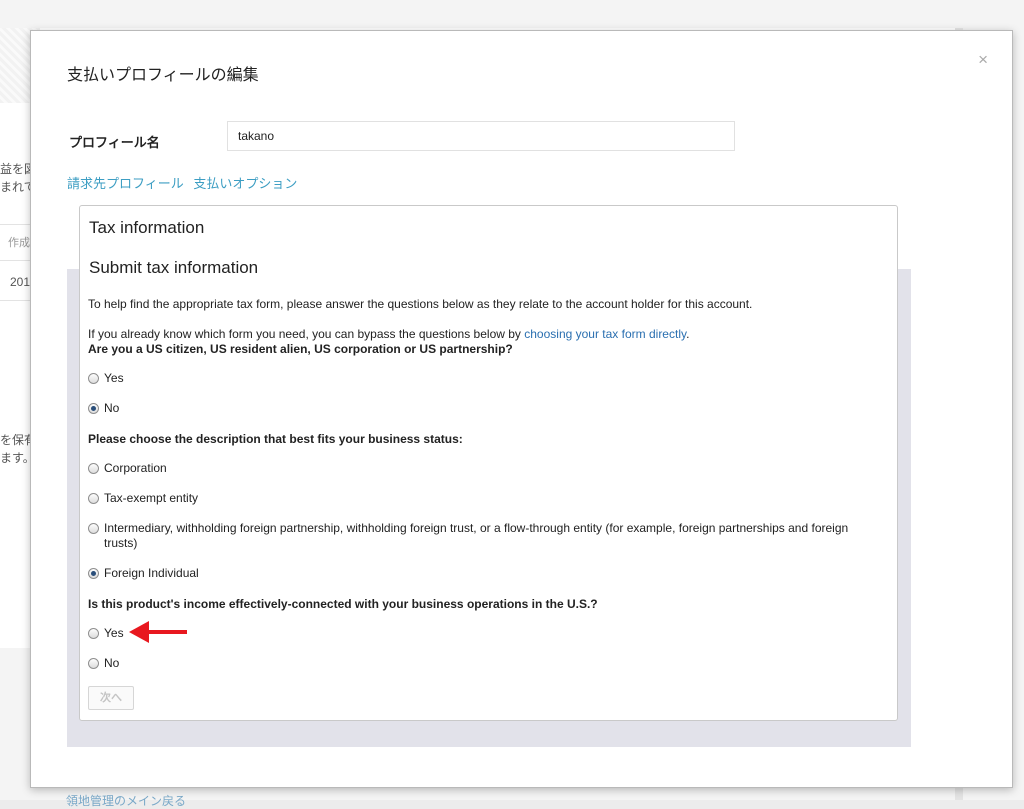 The image size is (1024, 809). I want to click on profile-name-input, so click(481, 136).